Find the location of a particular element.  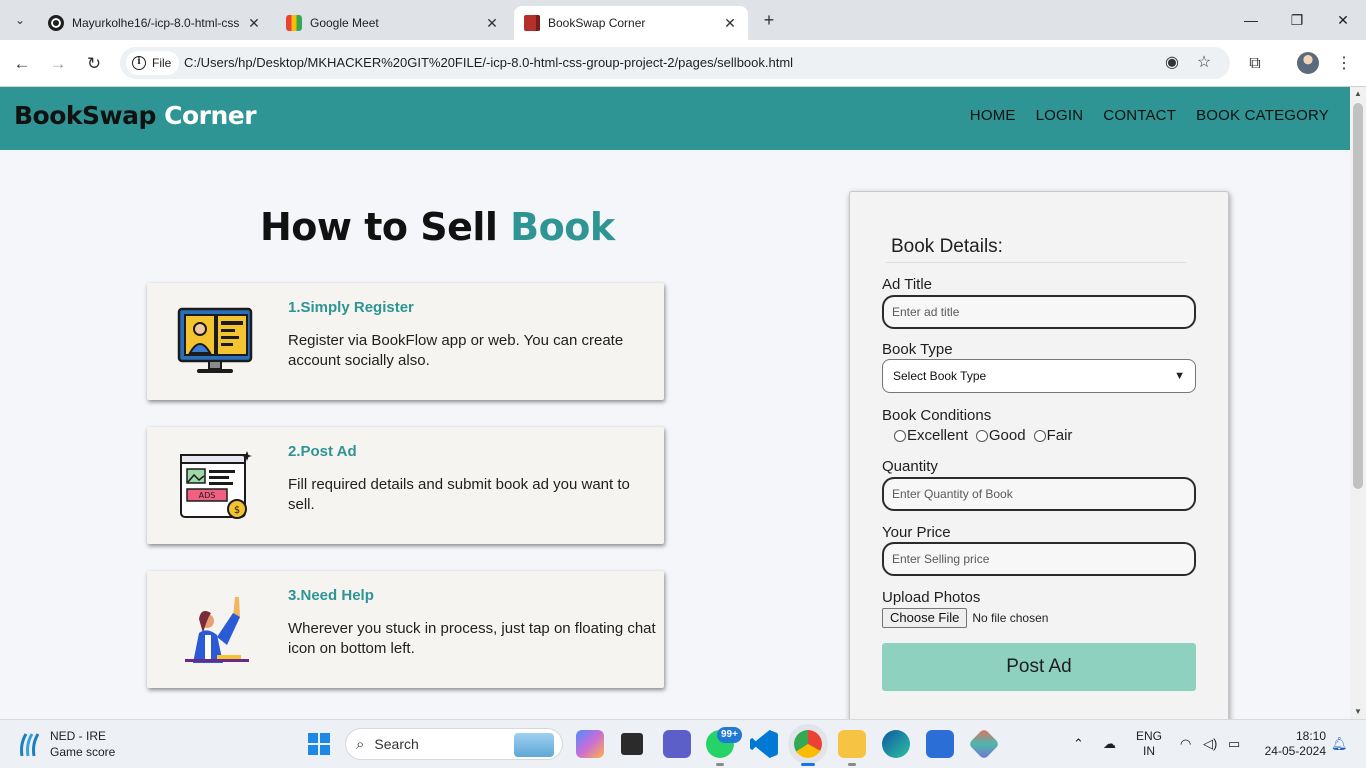

info-icon: i is located at coordinates (139, 63).